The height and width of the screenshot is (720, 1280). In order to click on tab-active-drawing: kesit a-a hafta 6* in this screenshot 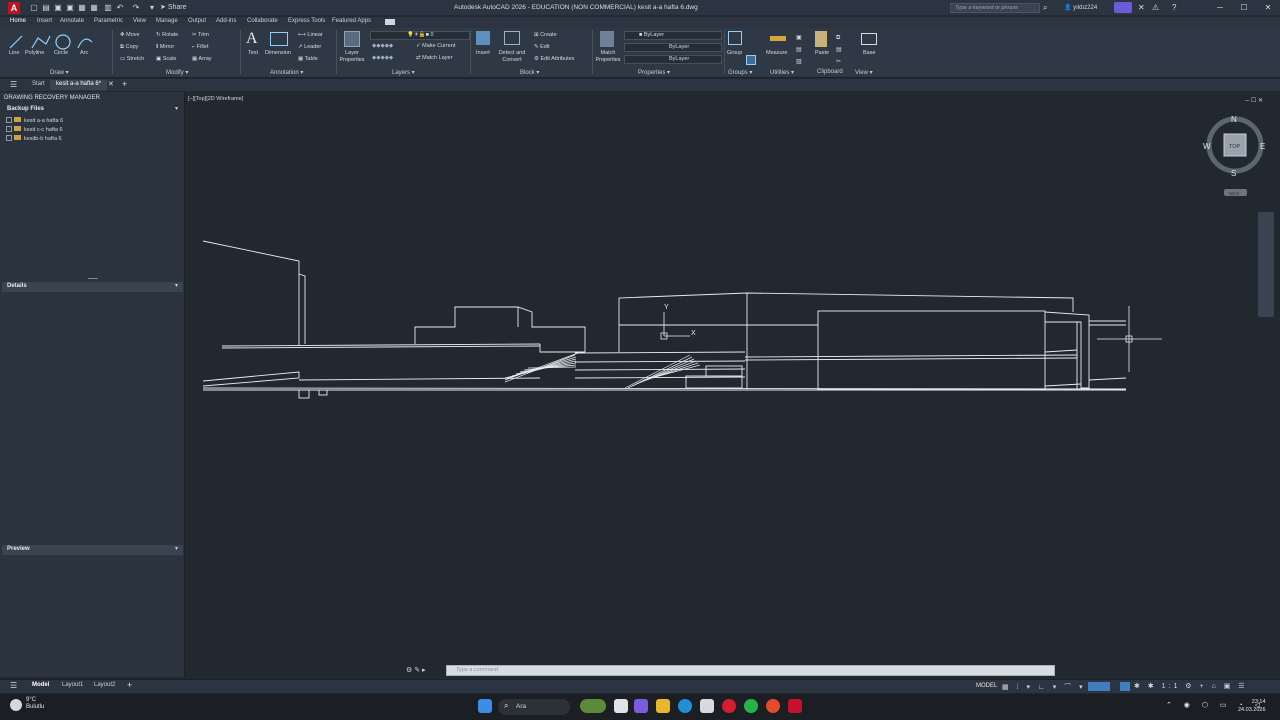, I will do `click(79, 85)`.